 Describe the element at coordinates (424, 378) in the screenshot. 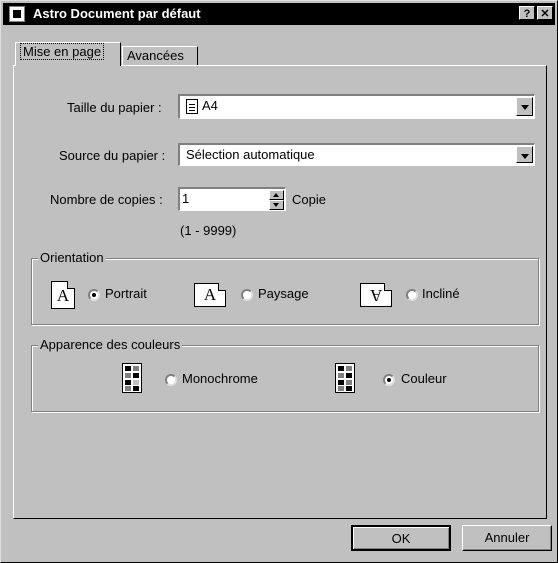

I see `color-label: Couleur` at that location.